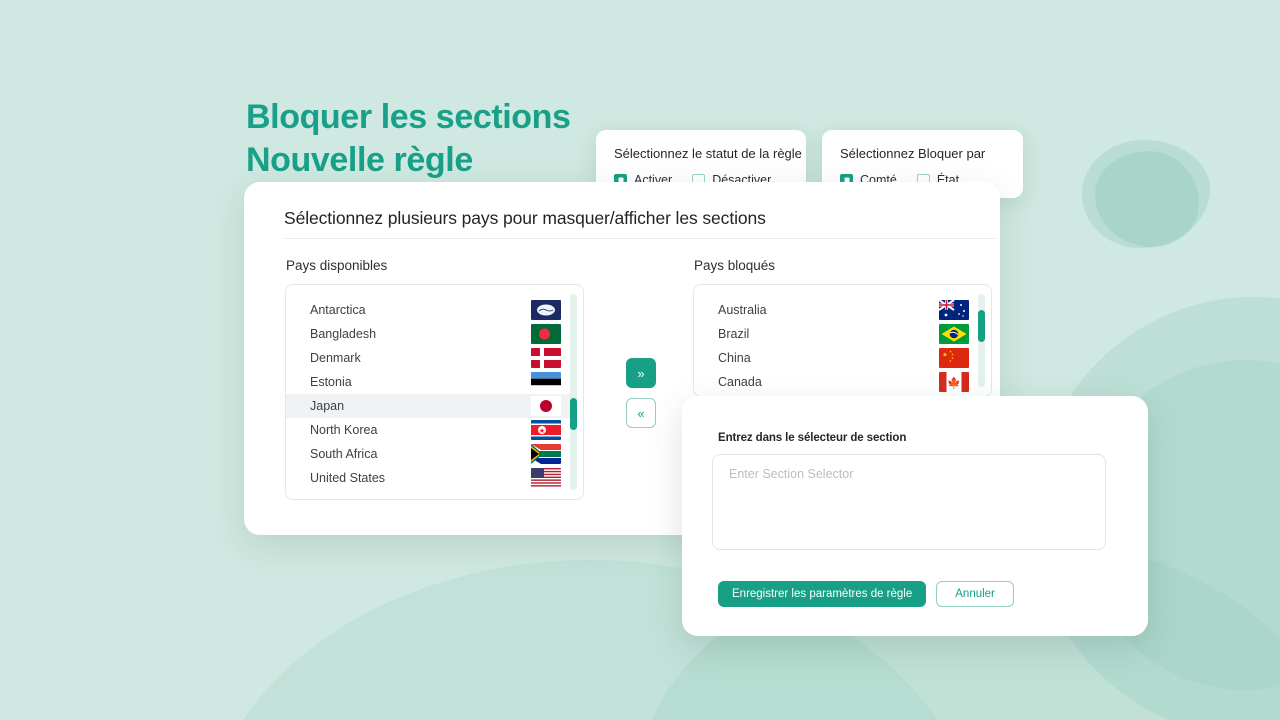  What do you see at coordinates (546, 430) in the screenshot?
I see `north-korea-flag: ★` at bounding box center [546, 430].